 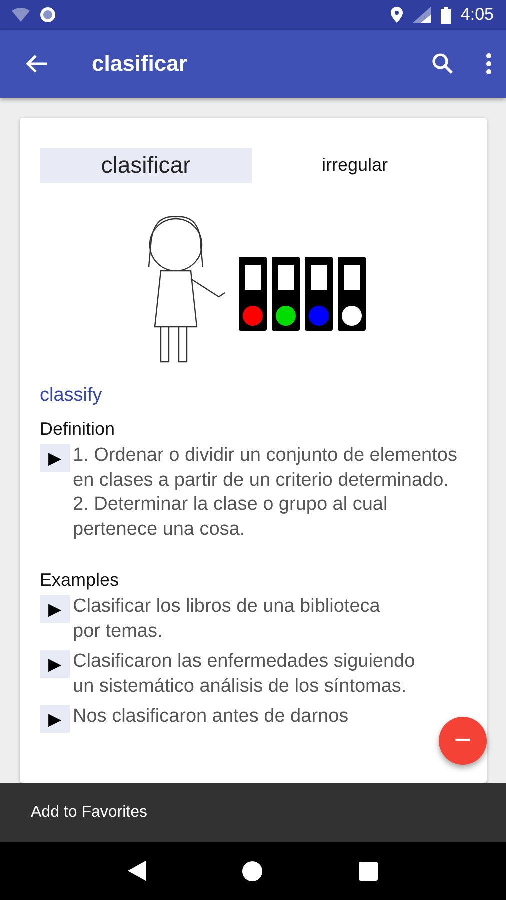 What do you see at coordinates (265, 493) in the screenshot?
I see `definition-text: 1. Ordenar o dividir un conjunto de elementos en clases a partir de un criterio determinado. 2. Determinar la clase o grupo al cual pertenece una cosa.` at bounding box center [265, 493].